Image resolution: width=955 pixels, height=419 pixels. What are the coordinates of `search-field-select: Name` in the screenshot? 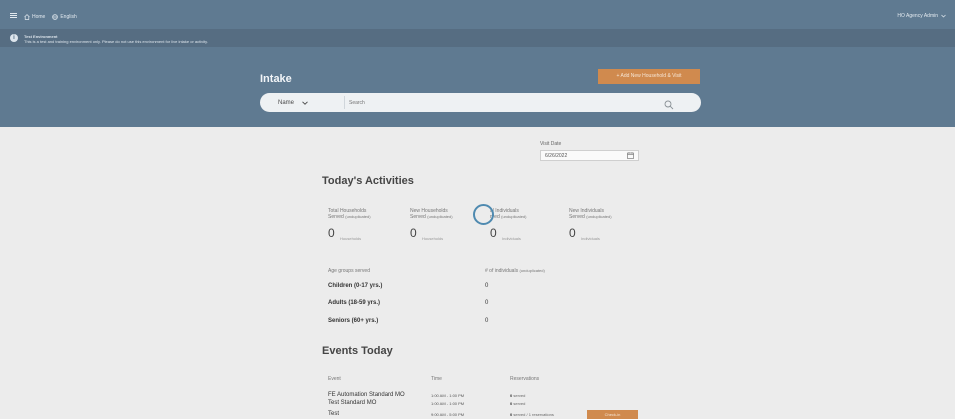 It's located at (307, 102).